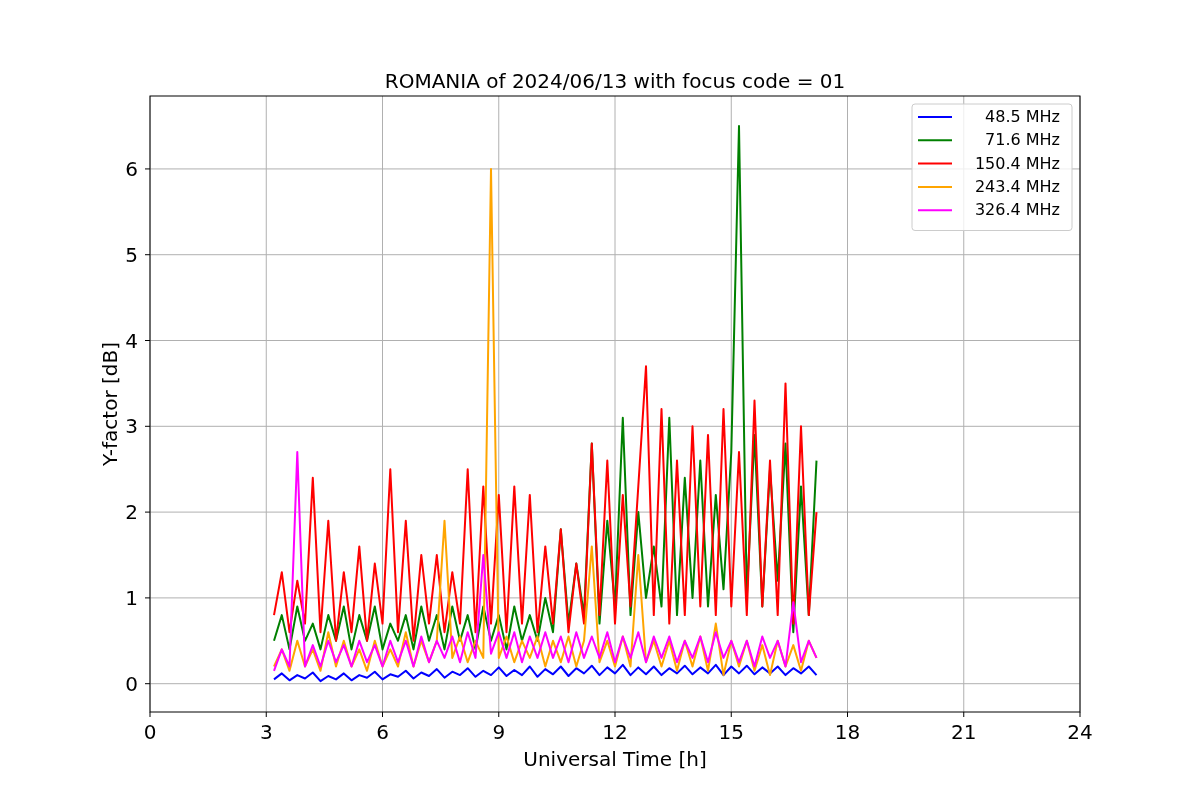 The width and height of the screenshot is (1200, 800). Describe the element at coordinates (1080, 732) in the screenshot. I see `x-tick-label: 24` at that location.